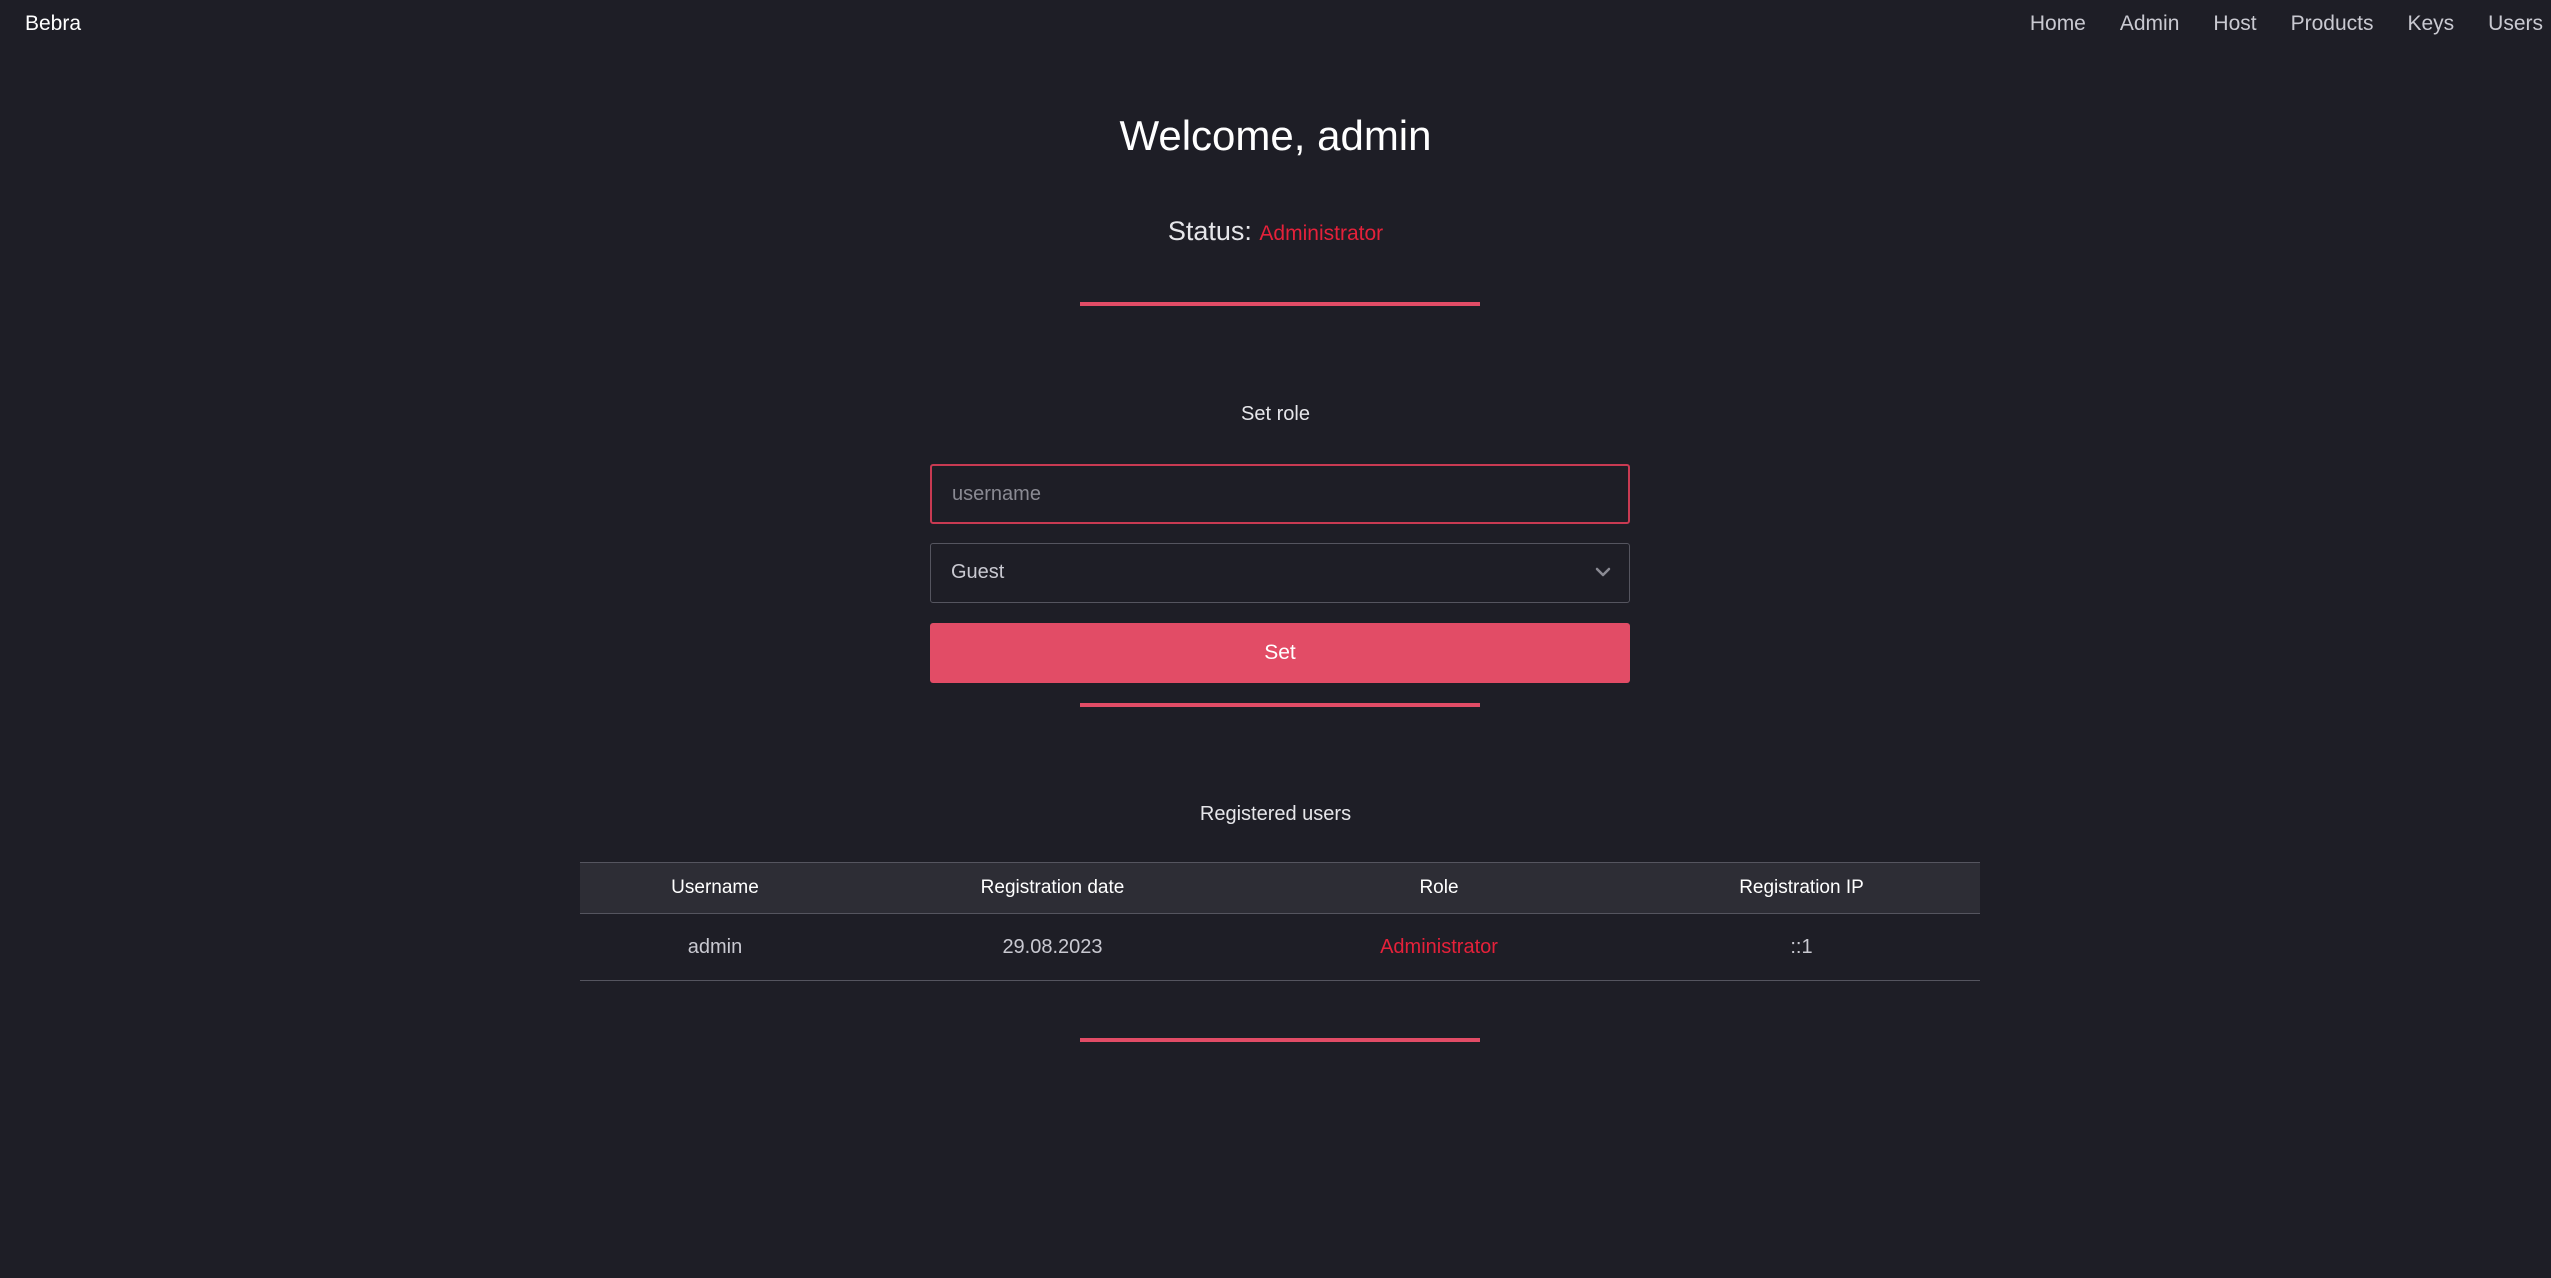 The height and width of the screenshot is (1278, 2551). Describe the element at coordinates (1052, 887) in the screenshot. I see `column-header-registration-date: Registration date` at that location.